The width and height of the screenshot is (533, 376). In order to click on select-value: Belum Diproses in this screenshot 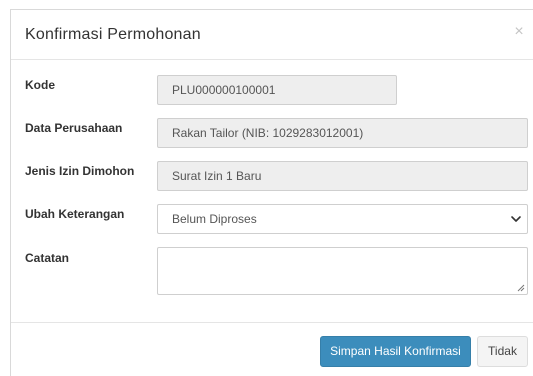, I will do `click(214, 219)`.